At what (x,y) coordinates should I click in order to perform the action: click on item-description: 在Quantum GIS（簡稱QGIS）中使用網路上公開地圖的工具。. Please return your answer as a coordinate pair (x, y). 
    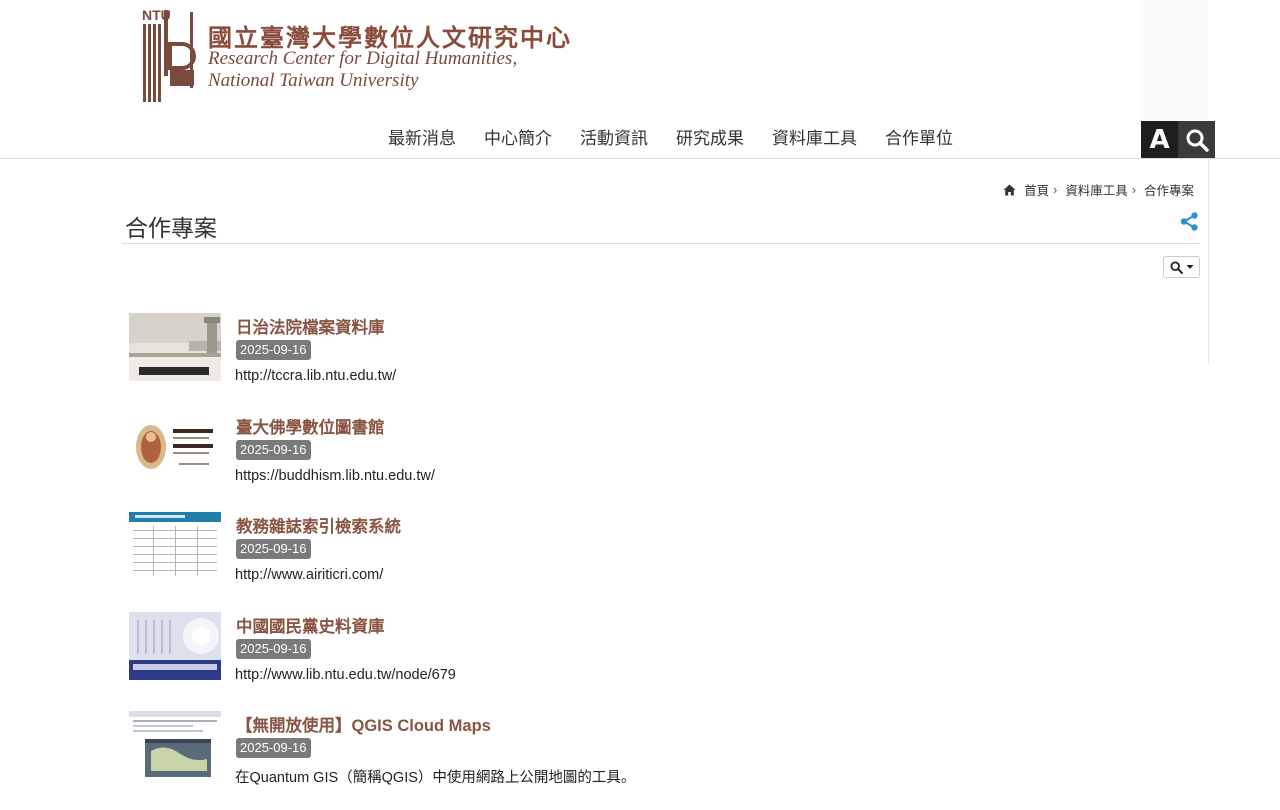
    Looking at the image, I should click on (435, 778).